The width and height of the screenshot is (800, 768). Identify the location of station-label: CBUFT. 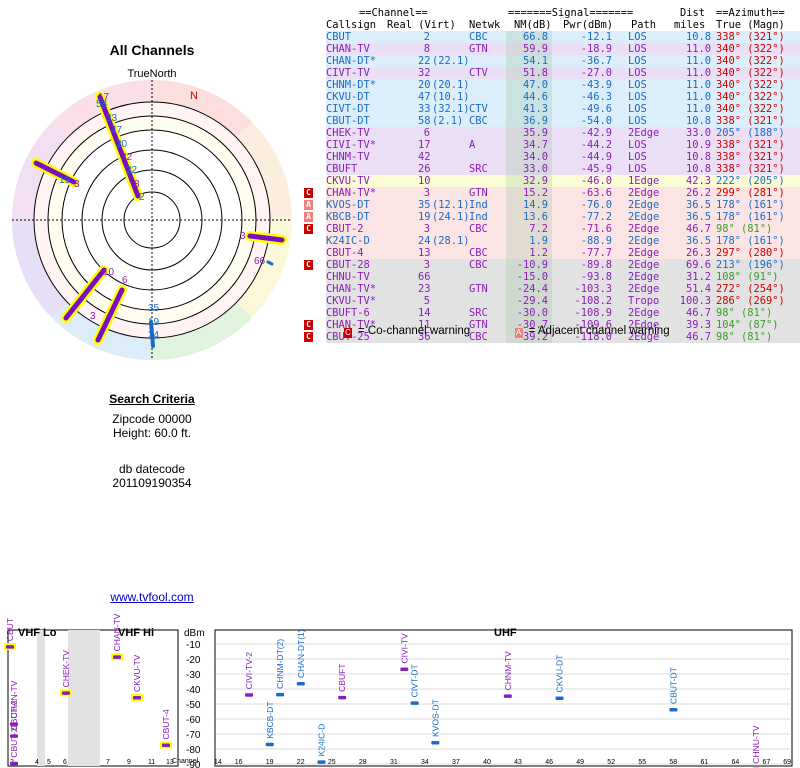
(342, 678).